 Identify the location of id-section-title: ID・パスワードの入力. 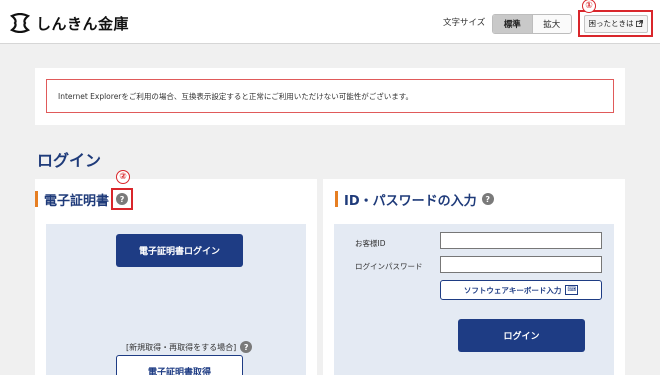
(410, 201).